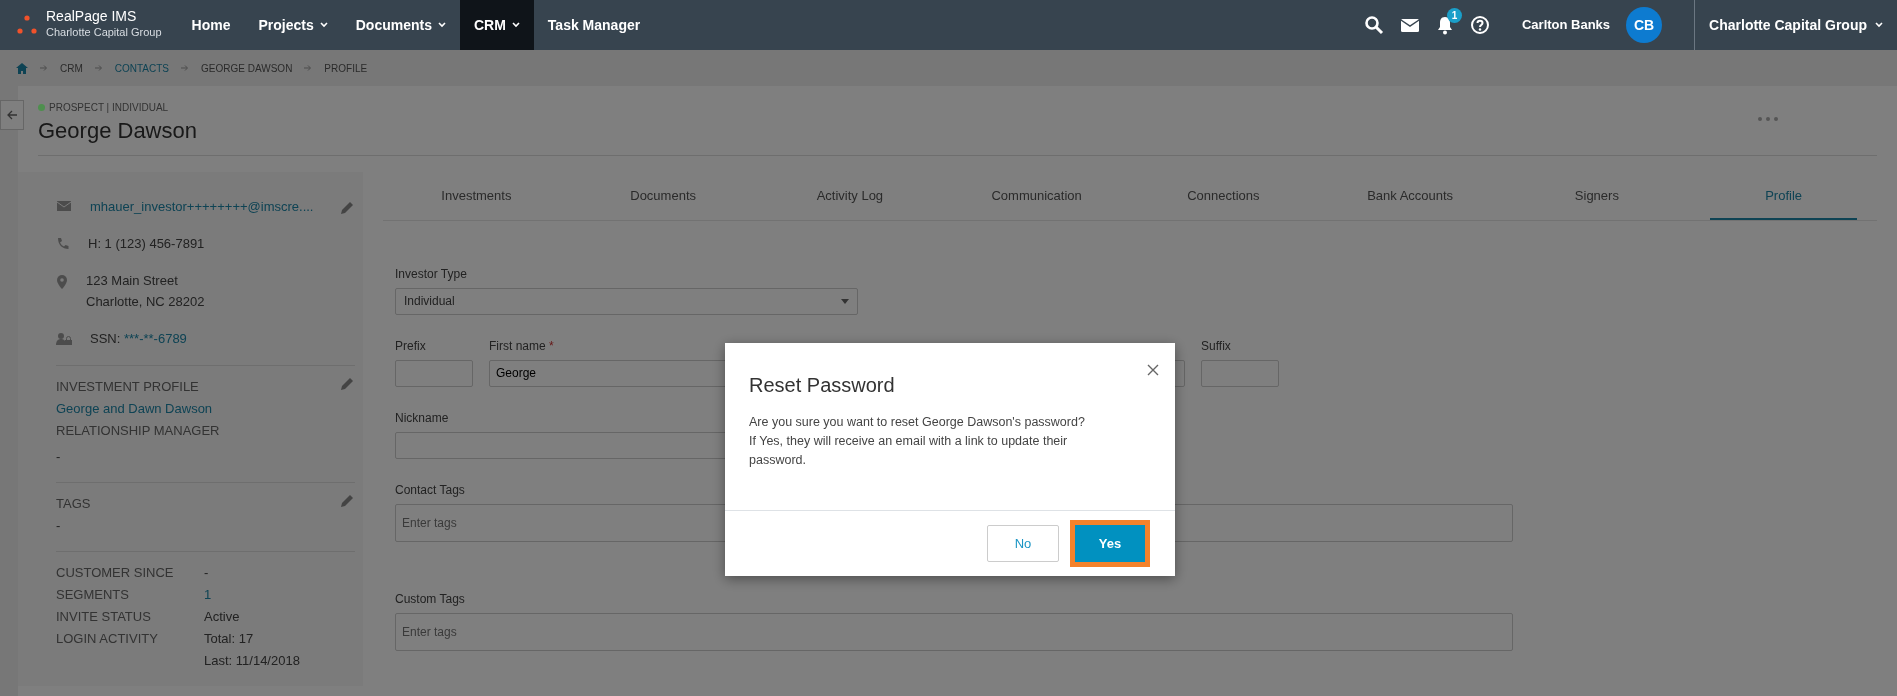 Image resolution: width=1897 pixels, height=696 pixels. I want to click on logo-icon, so click(27, 25).